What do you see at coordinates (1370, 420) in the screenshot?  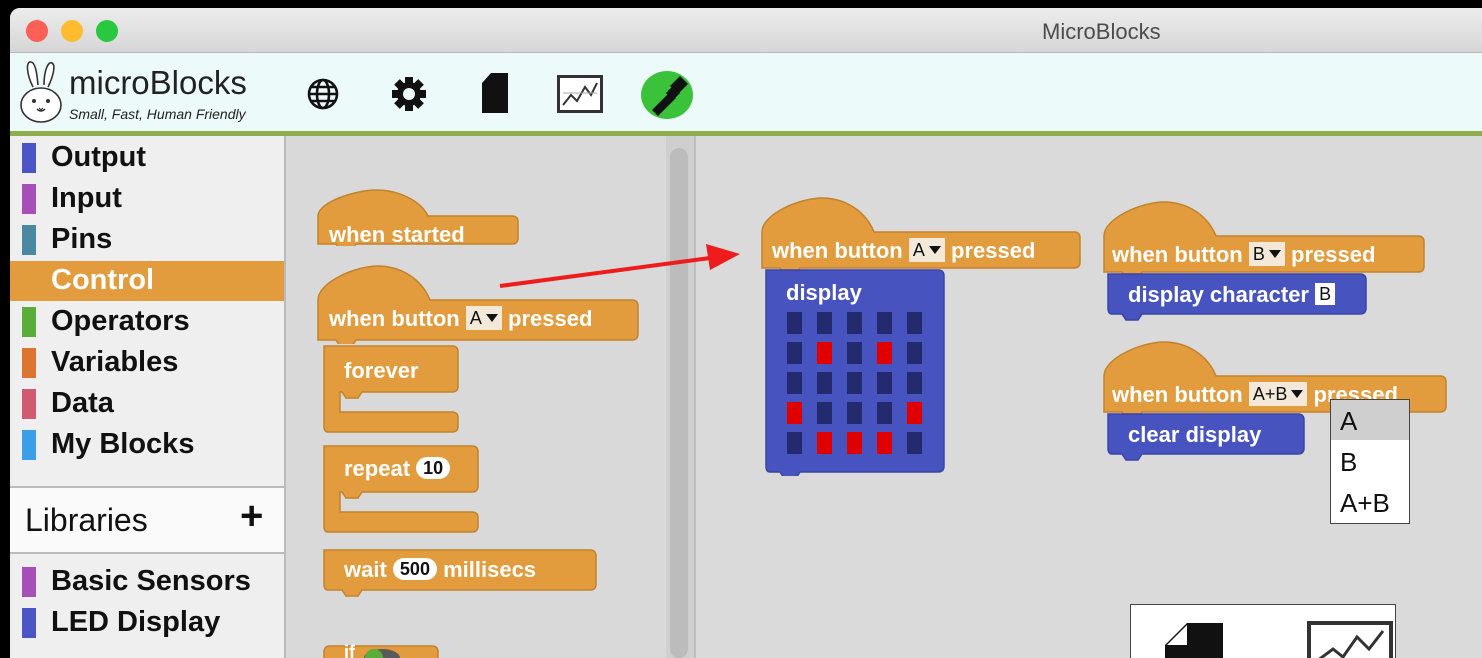 I see `dropdown-option: A` at bounding box center [1370, 420].